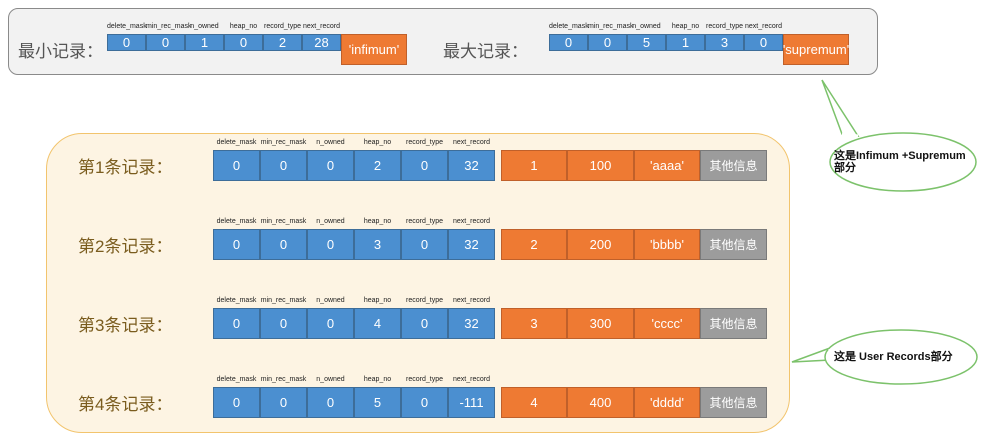 This screenshot has height=433, width=988. Describe the element at coordinates (811, 354) in the screenshot. I see `callout-pointer-bottom` at that location.